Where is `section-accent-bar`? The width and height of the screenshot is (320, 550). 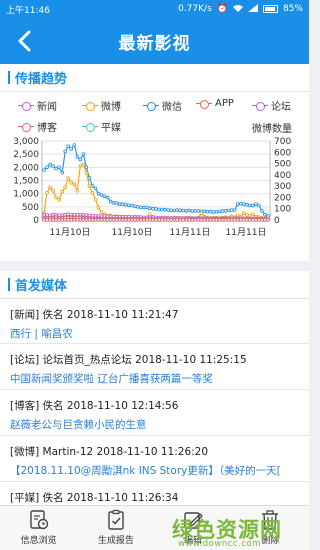 section-accent-bar is located at coordinates (9, 284).